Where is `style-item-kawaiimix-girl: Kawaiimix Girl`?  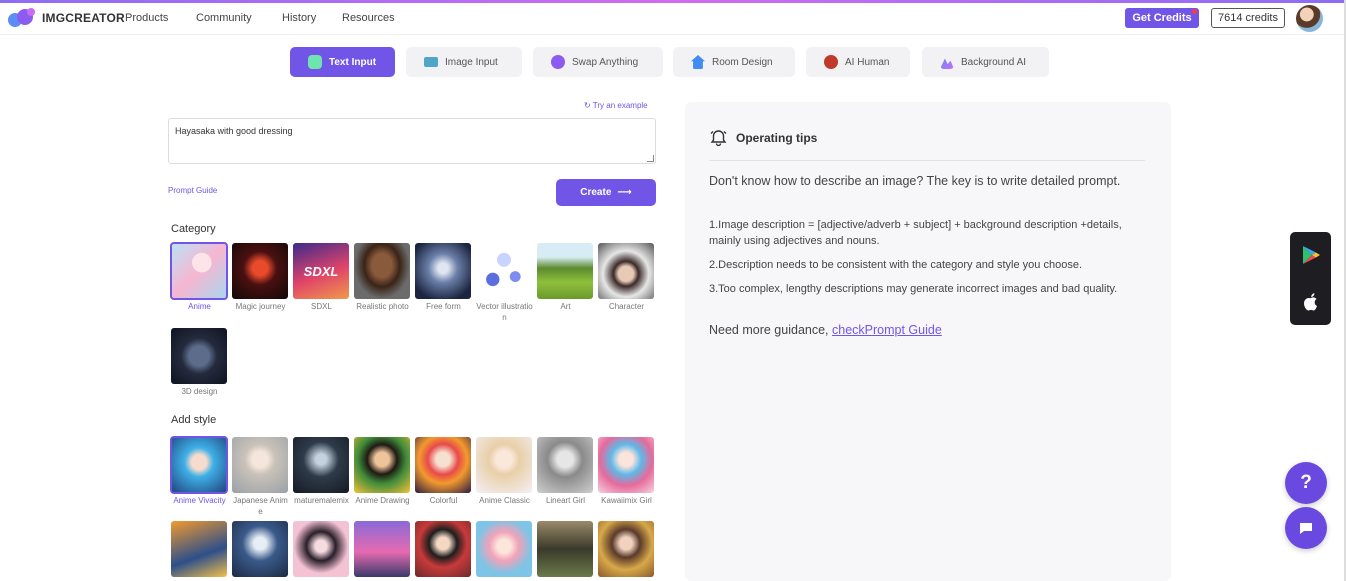
style-item-kawaiimix-girl: Kawaiimix Girl is located at coordinates (626, 471).